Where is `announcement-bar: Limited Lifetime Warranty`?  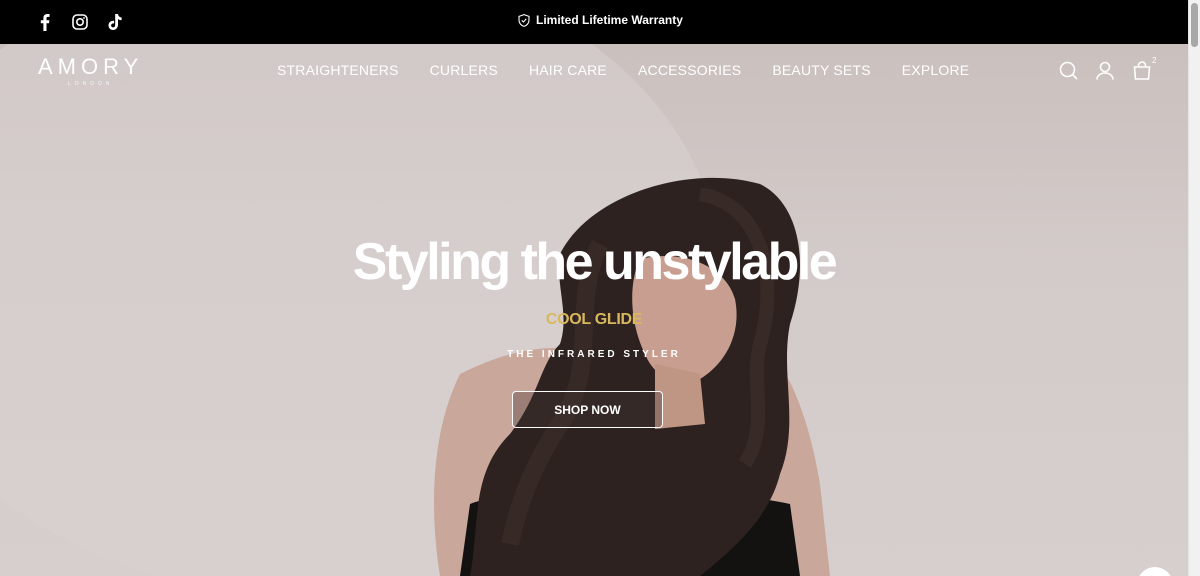
announcement-bar: Limited Lifetime Warranty is located at coordinates (594, 22).